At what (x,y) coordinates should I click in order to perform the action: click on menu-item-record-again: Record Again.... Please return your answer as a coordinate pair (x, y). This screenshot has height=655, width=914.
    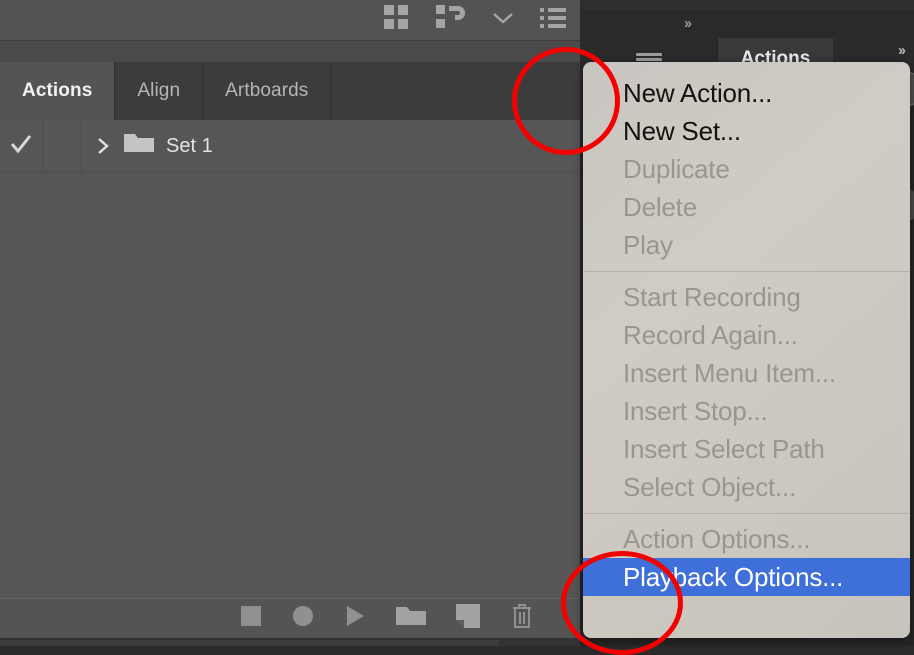
    Looking at the image, I should click on (710, 334).